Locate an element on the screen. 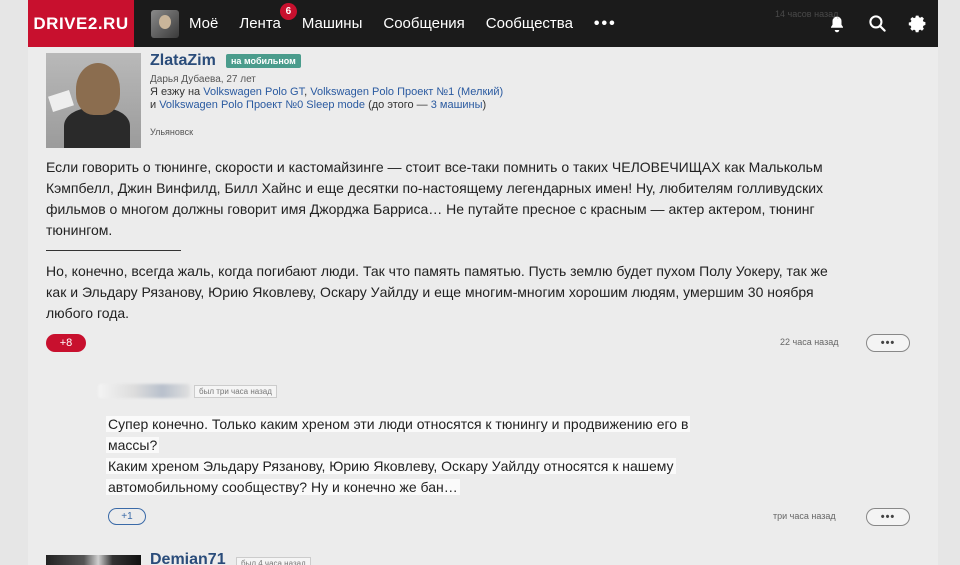  comment-author-blurred is located at coordinates (144, 391).